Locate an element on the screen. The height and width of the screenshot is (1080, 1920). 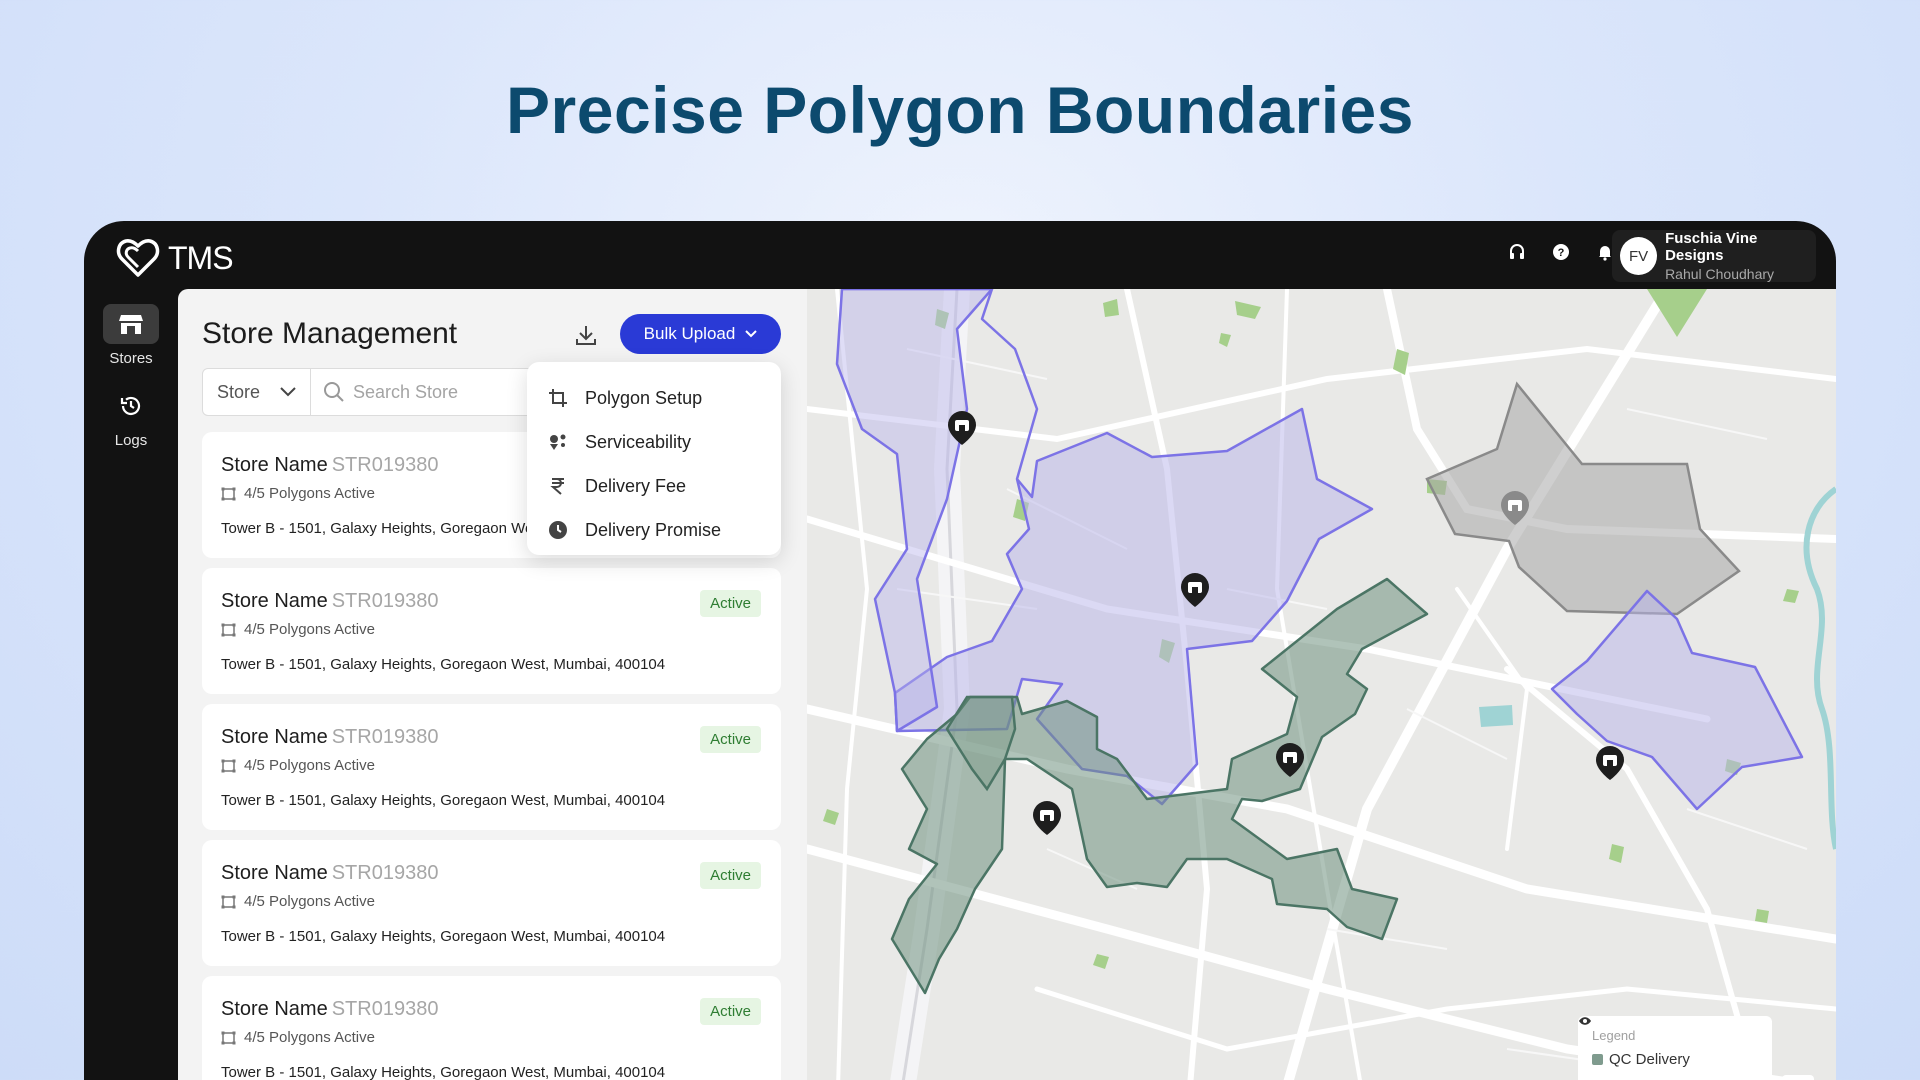
menu-item-polygon-setup: Polygon Setup is located at coordinates (654, 398).